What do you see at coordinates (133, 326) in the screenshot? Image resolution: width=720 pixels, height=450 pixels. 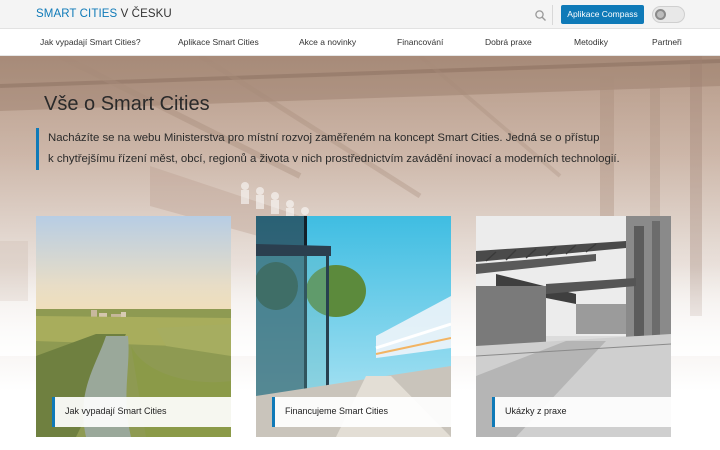 I see `card-how-smart-cities-look: Jak vypadají Smart Cities` at bounding box center [133, 326].